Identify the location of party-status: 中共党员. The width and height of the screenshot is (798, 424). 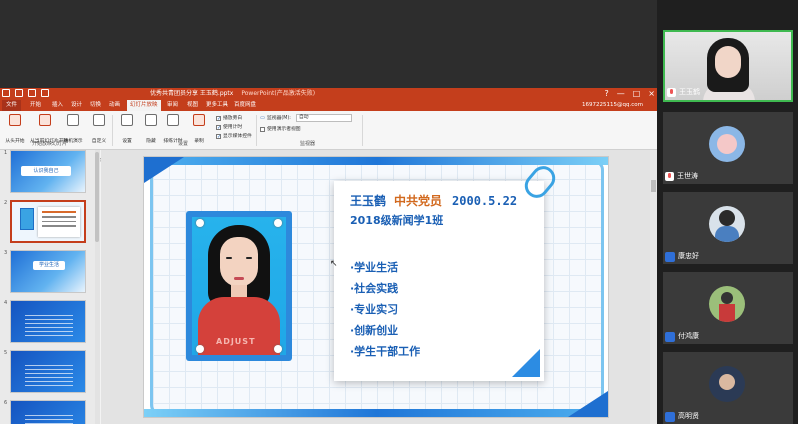
(418, 201).